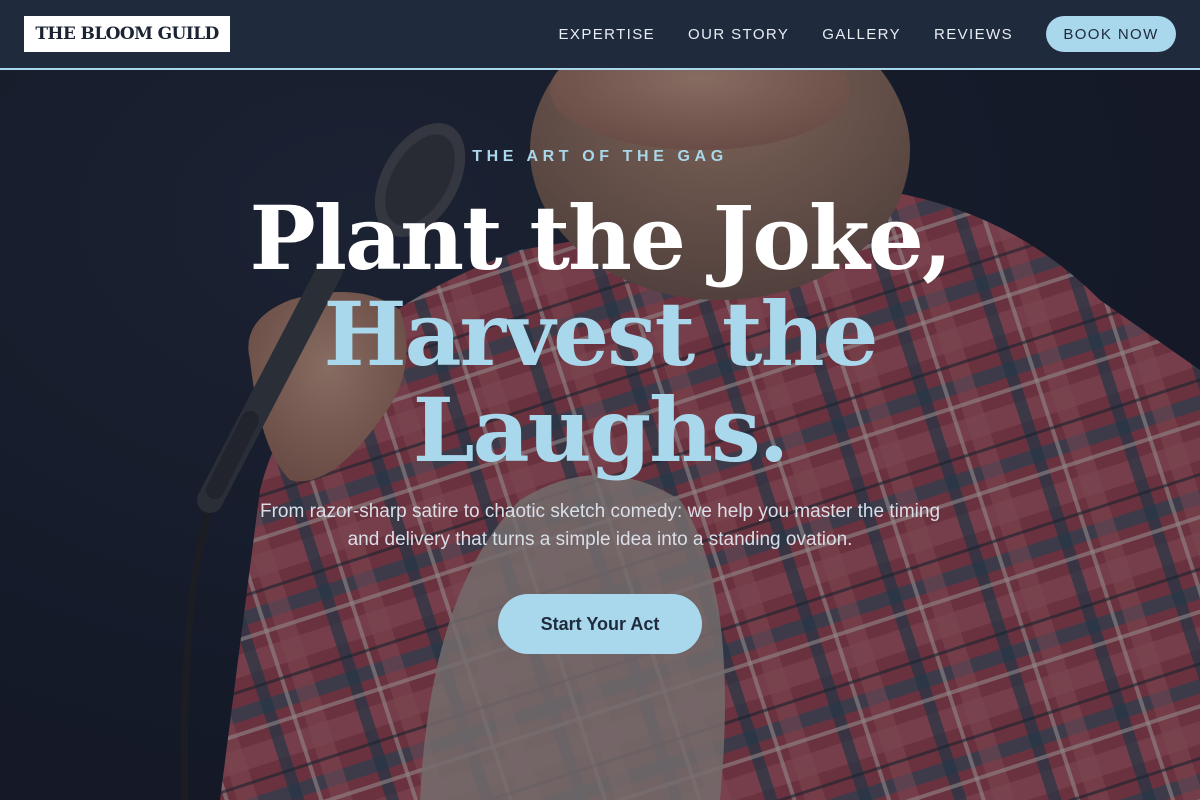 Image resolution: width=1200 pixels, height=800 pixels. Describe the element at coordinates (1111, 34) in the screenshot. I see `book-now-button: BOOK NOW` at that location.